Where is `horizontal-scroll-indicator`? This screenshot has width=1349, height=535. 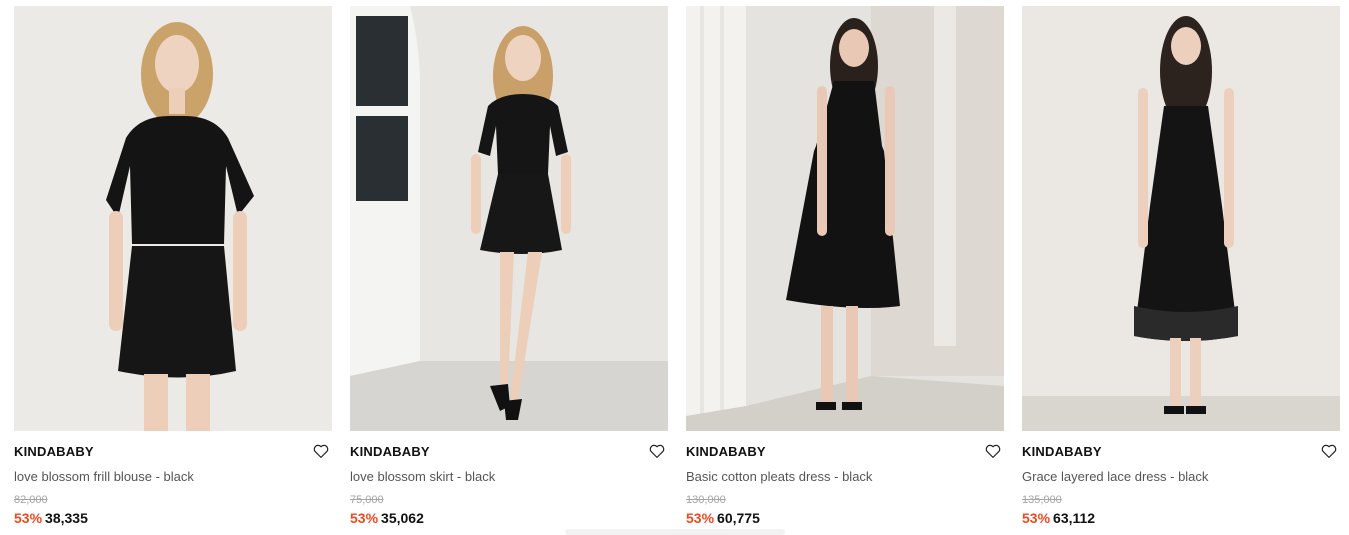 horizontal-scroll-indicator is located at coordinates (675, 532).